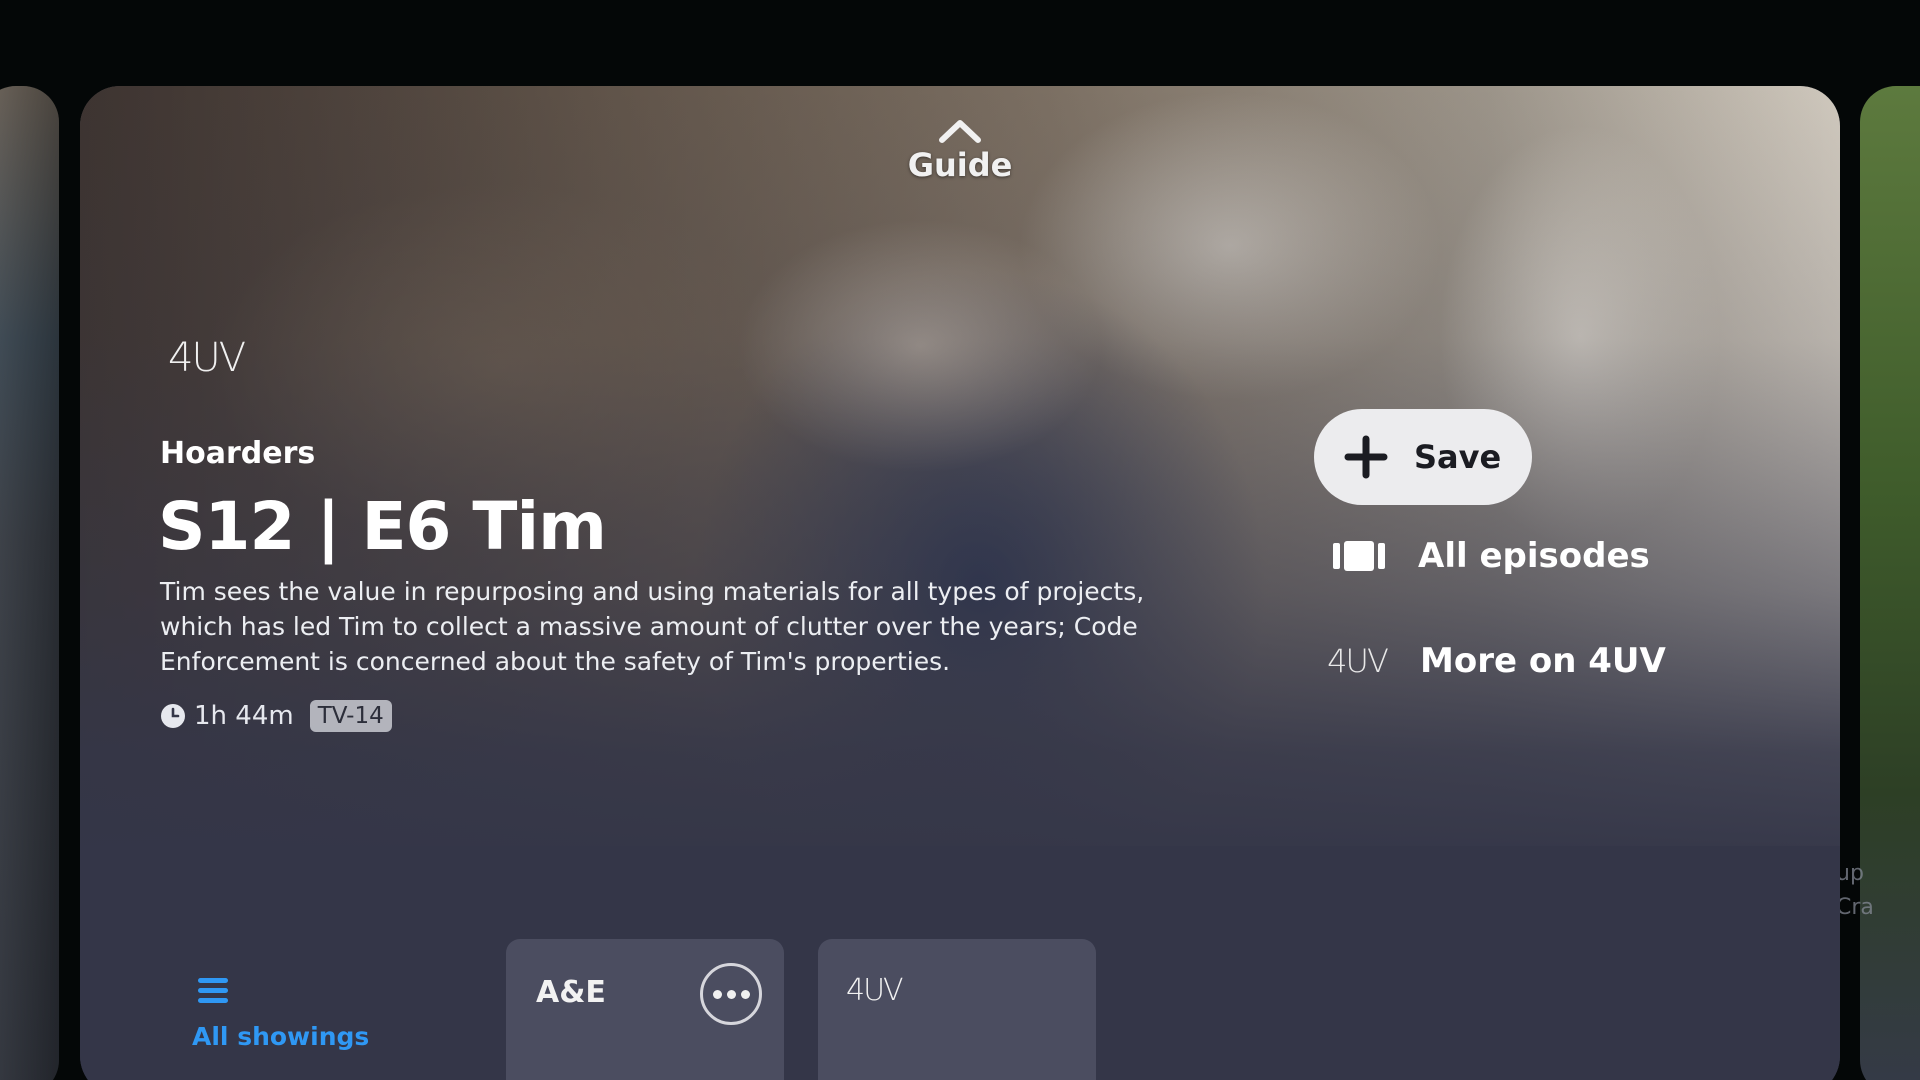 This screenshot has width=1920, height=1080. I want to click on all-episodes-button: All episodes, so click(1490, 556).